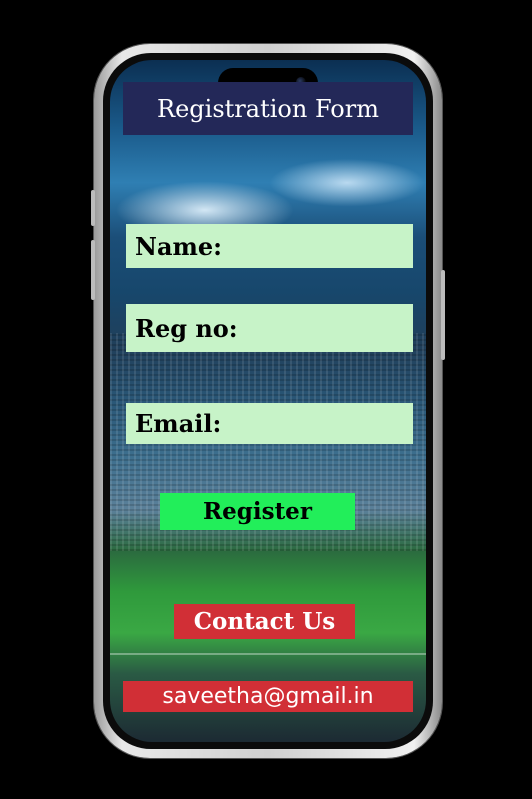 Image resolution: width=532 pixels, height=799 pixels. What do you see at coordinates (269, 246) in the screenshot?
I see `name-field: Name:` at bounding box center [269, 246].